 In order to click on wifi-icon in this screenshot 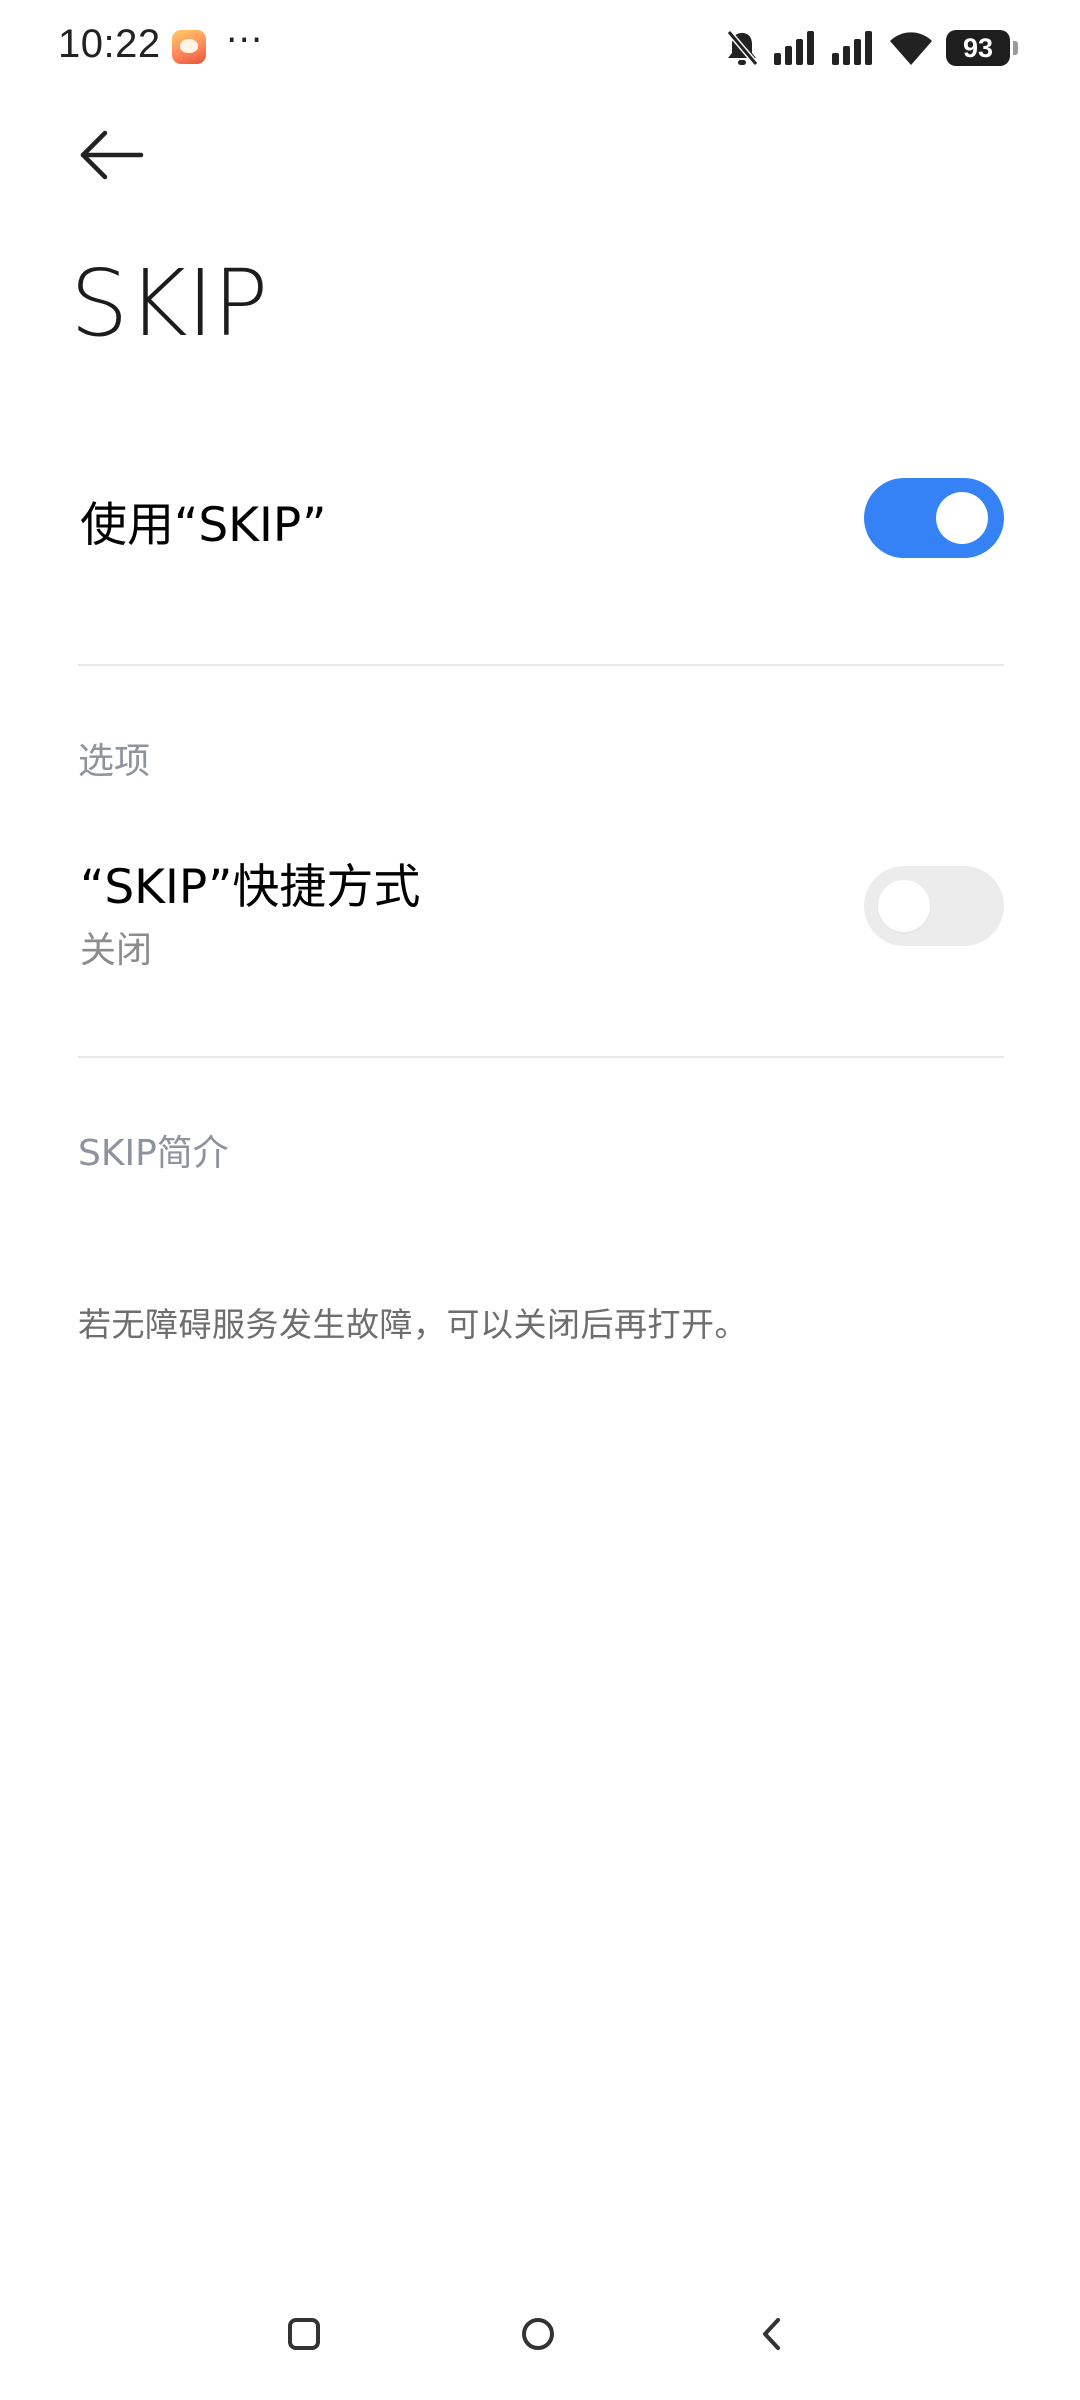, I will do `click(911, 48)`.